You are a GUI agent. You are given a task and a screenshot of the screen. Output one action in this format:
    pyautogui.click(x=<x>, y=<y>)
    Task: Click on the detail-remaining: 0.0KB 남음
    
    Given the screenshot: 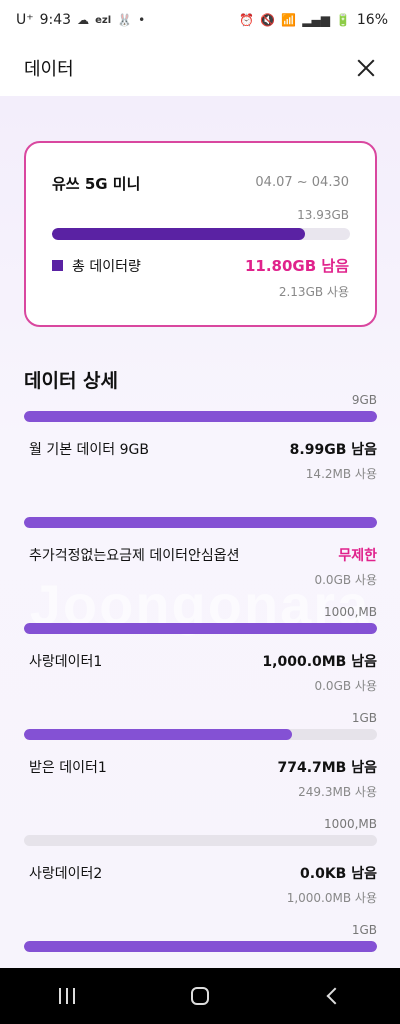 What is the action you would take?
    pyautogui.click(x=338, y=874)
    